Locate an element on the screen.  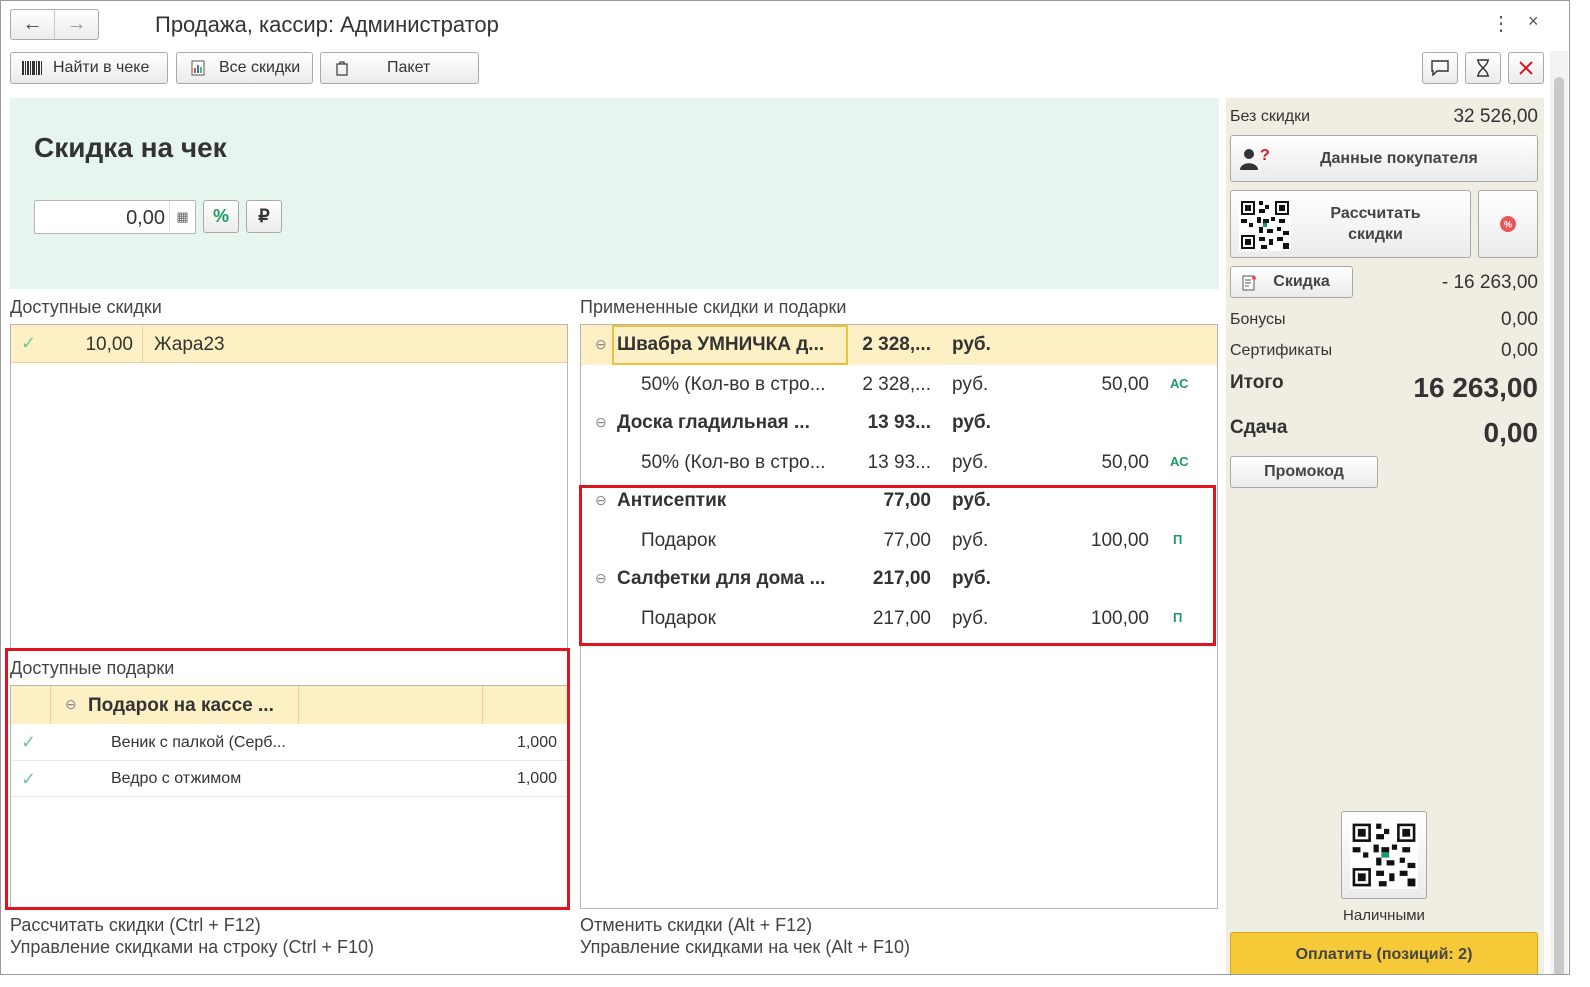
certificates-row: Сертификаты 0,00 is located at coordinates (1384, 350).